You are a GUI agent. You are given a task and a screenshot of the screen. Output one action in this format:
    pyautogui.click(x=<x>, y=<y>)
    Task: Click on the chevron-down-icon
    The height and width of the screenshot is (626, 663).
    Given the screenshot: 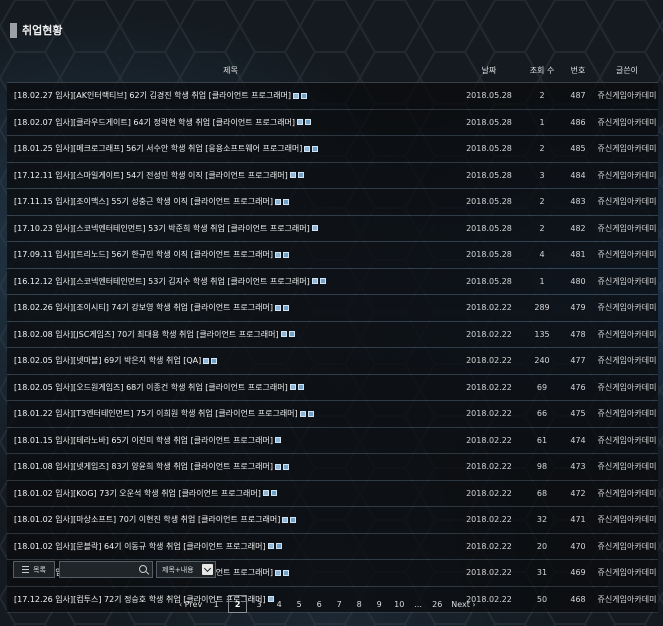 What is the action you would take?
    pyautogui.click(x=207, y=569)
    